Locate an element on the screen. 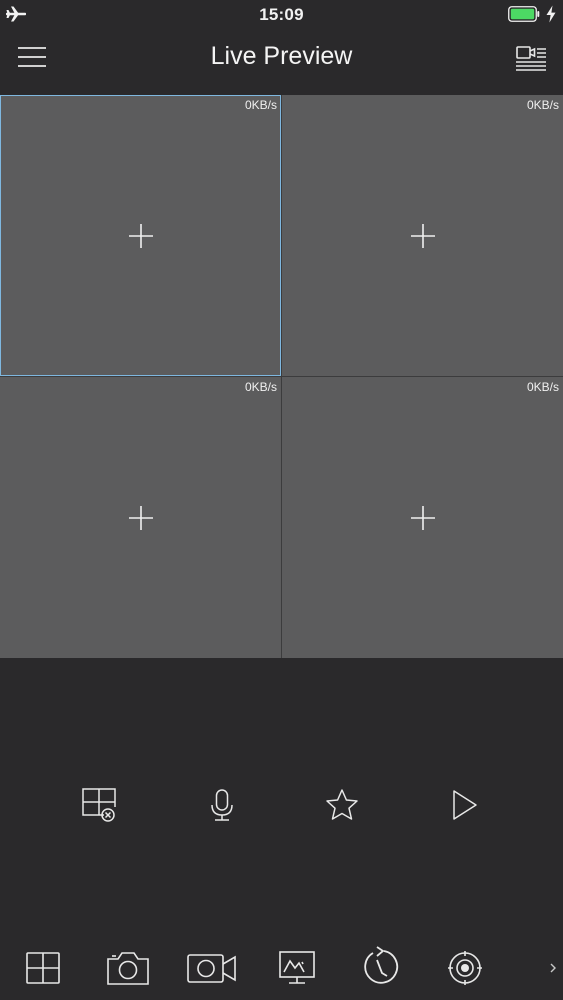 The width and height of the screenshot is (563, 1000). nav-bar: Live Preview is located at coordinates (281, 62).